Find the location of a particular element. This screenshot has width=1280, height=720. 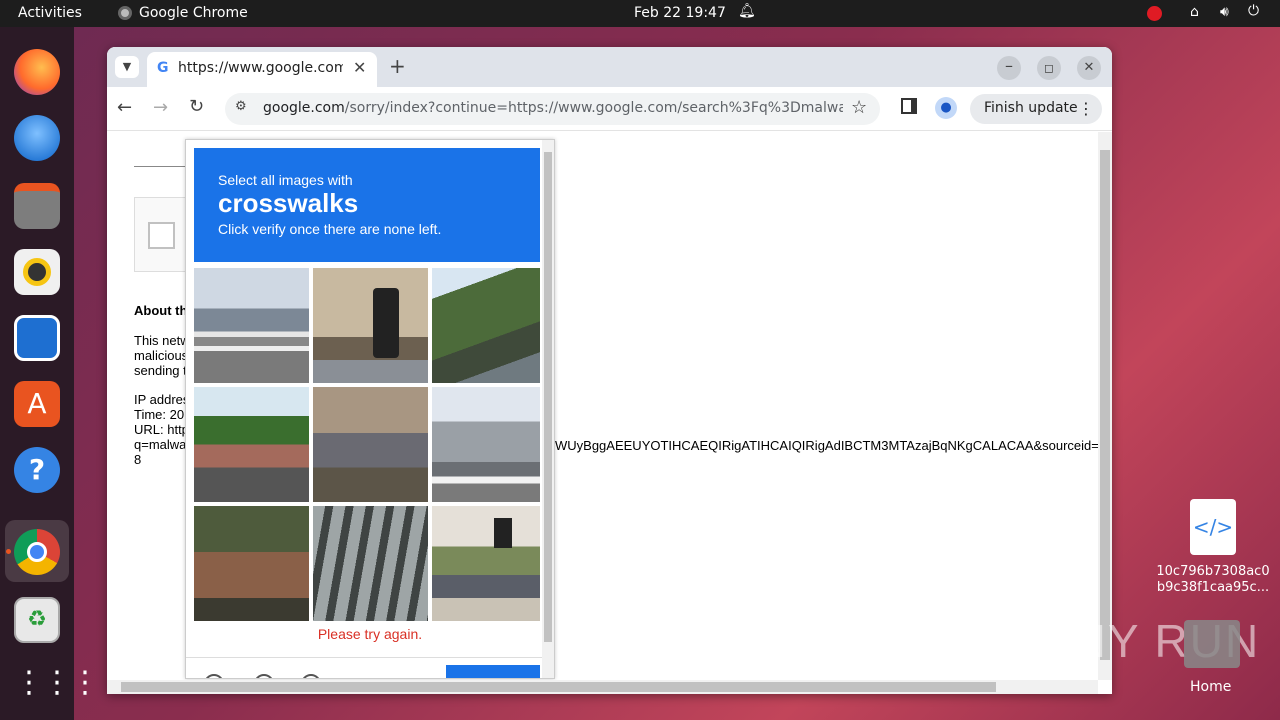

horizontal-scroll-thumb is located at coordinates (558, 687).